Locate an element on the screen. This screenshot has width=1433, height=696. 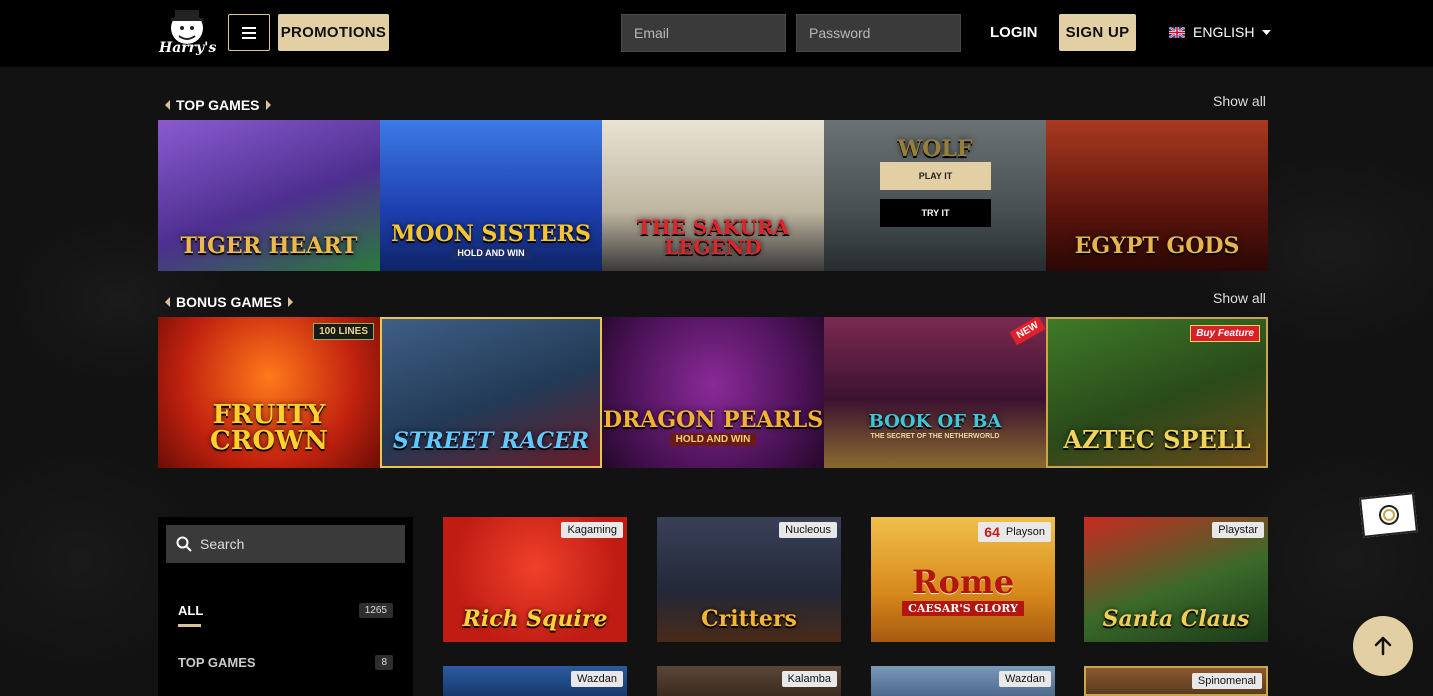
category-label: ALL is located at coordinates (191, 610).